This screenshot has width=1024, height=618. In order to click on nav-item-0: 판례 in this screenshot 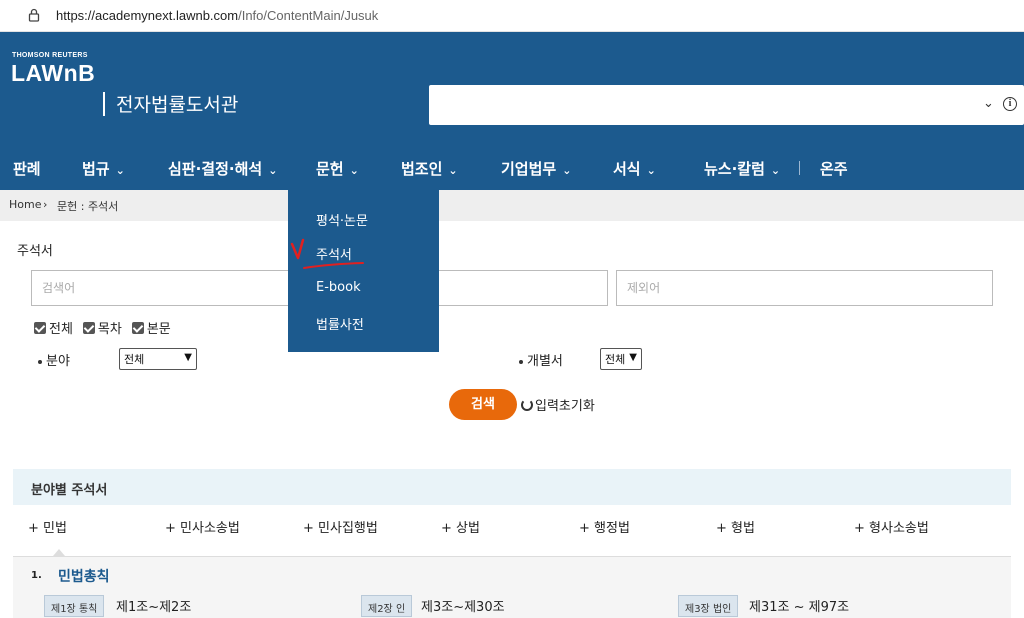, I will do `click(27, 168)`.